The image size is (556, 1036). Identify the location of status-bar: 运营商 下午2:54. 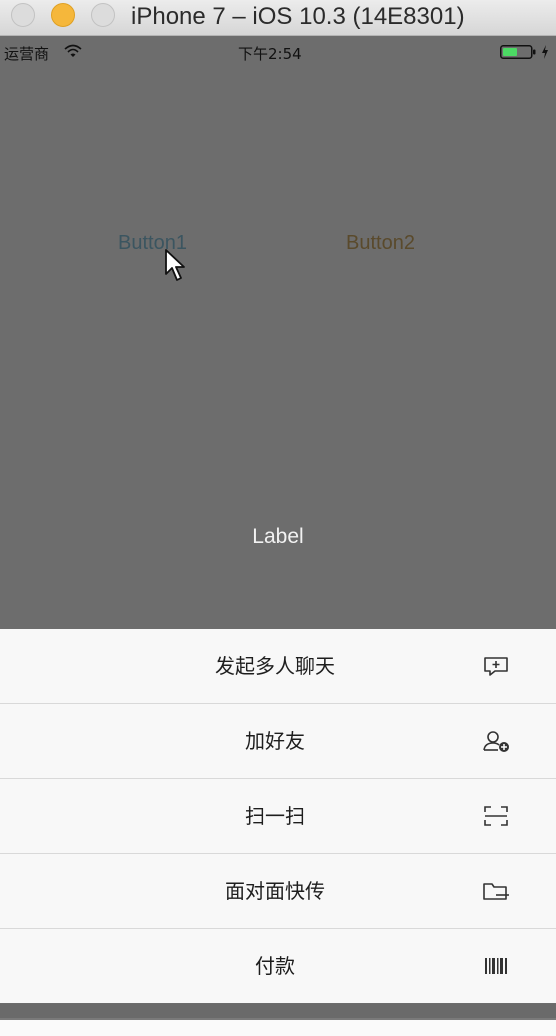
(278, 52).